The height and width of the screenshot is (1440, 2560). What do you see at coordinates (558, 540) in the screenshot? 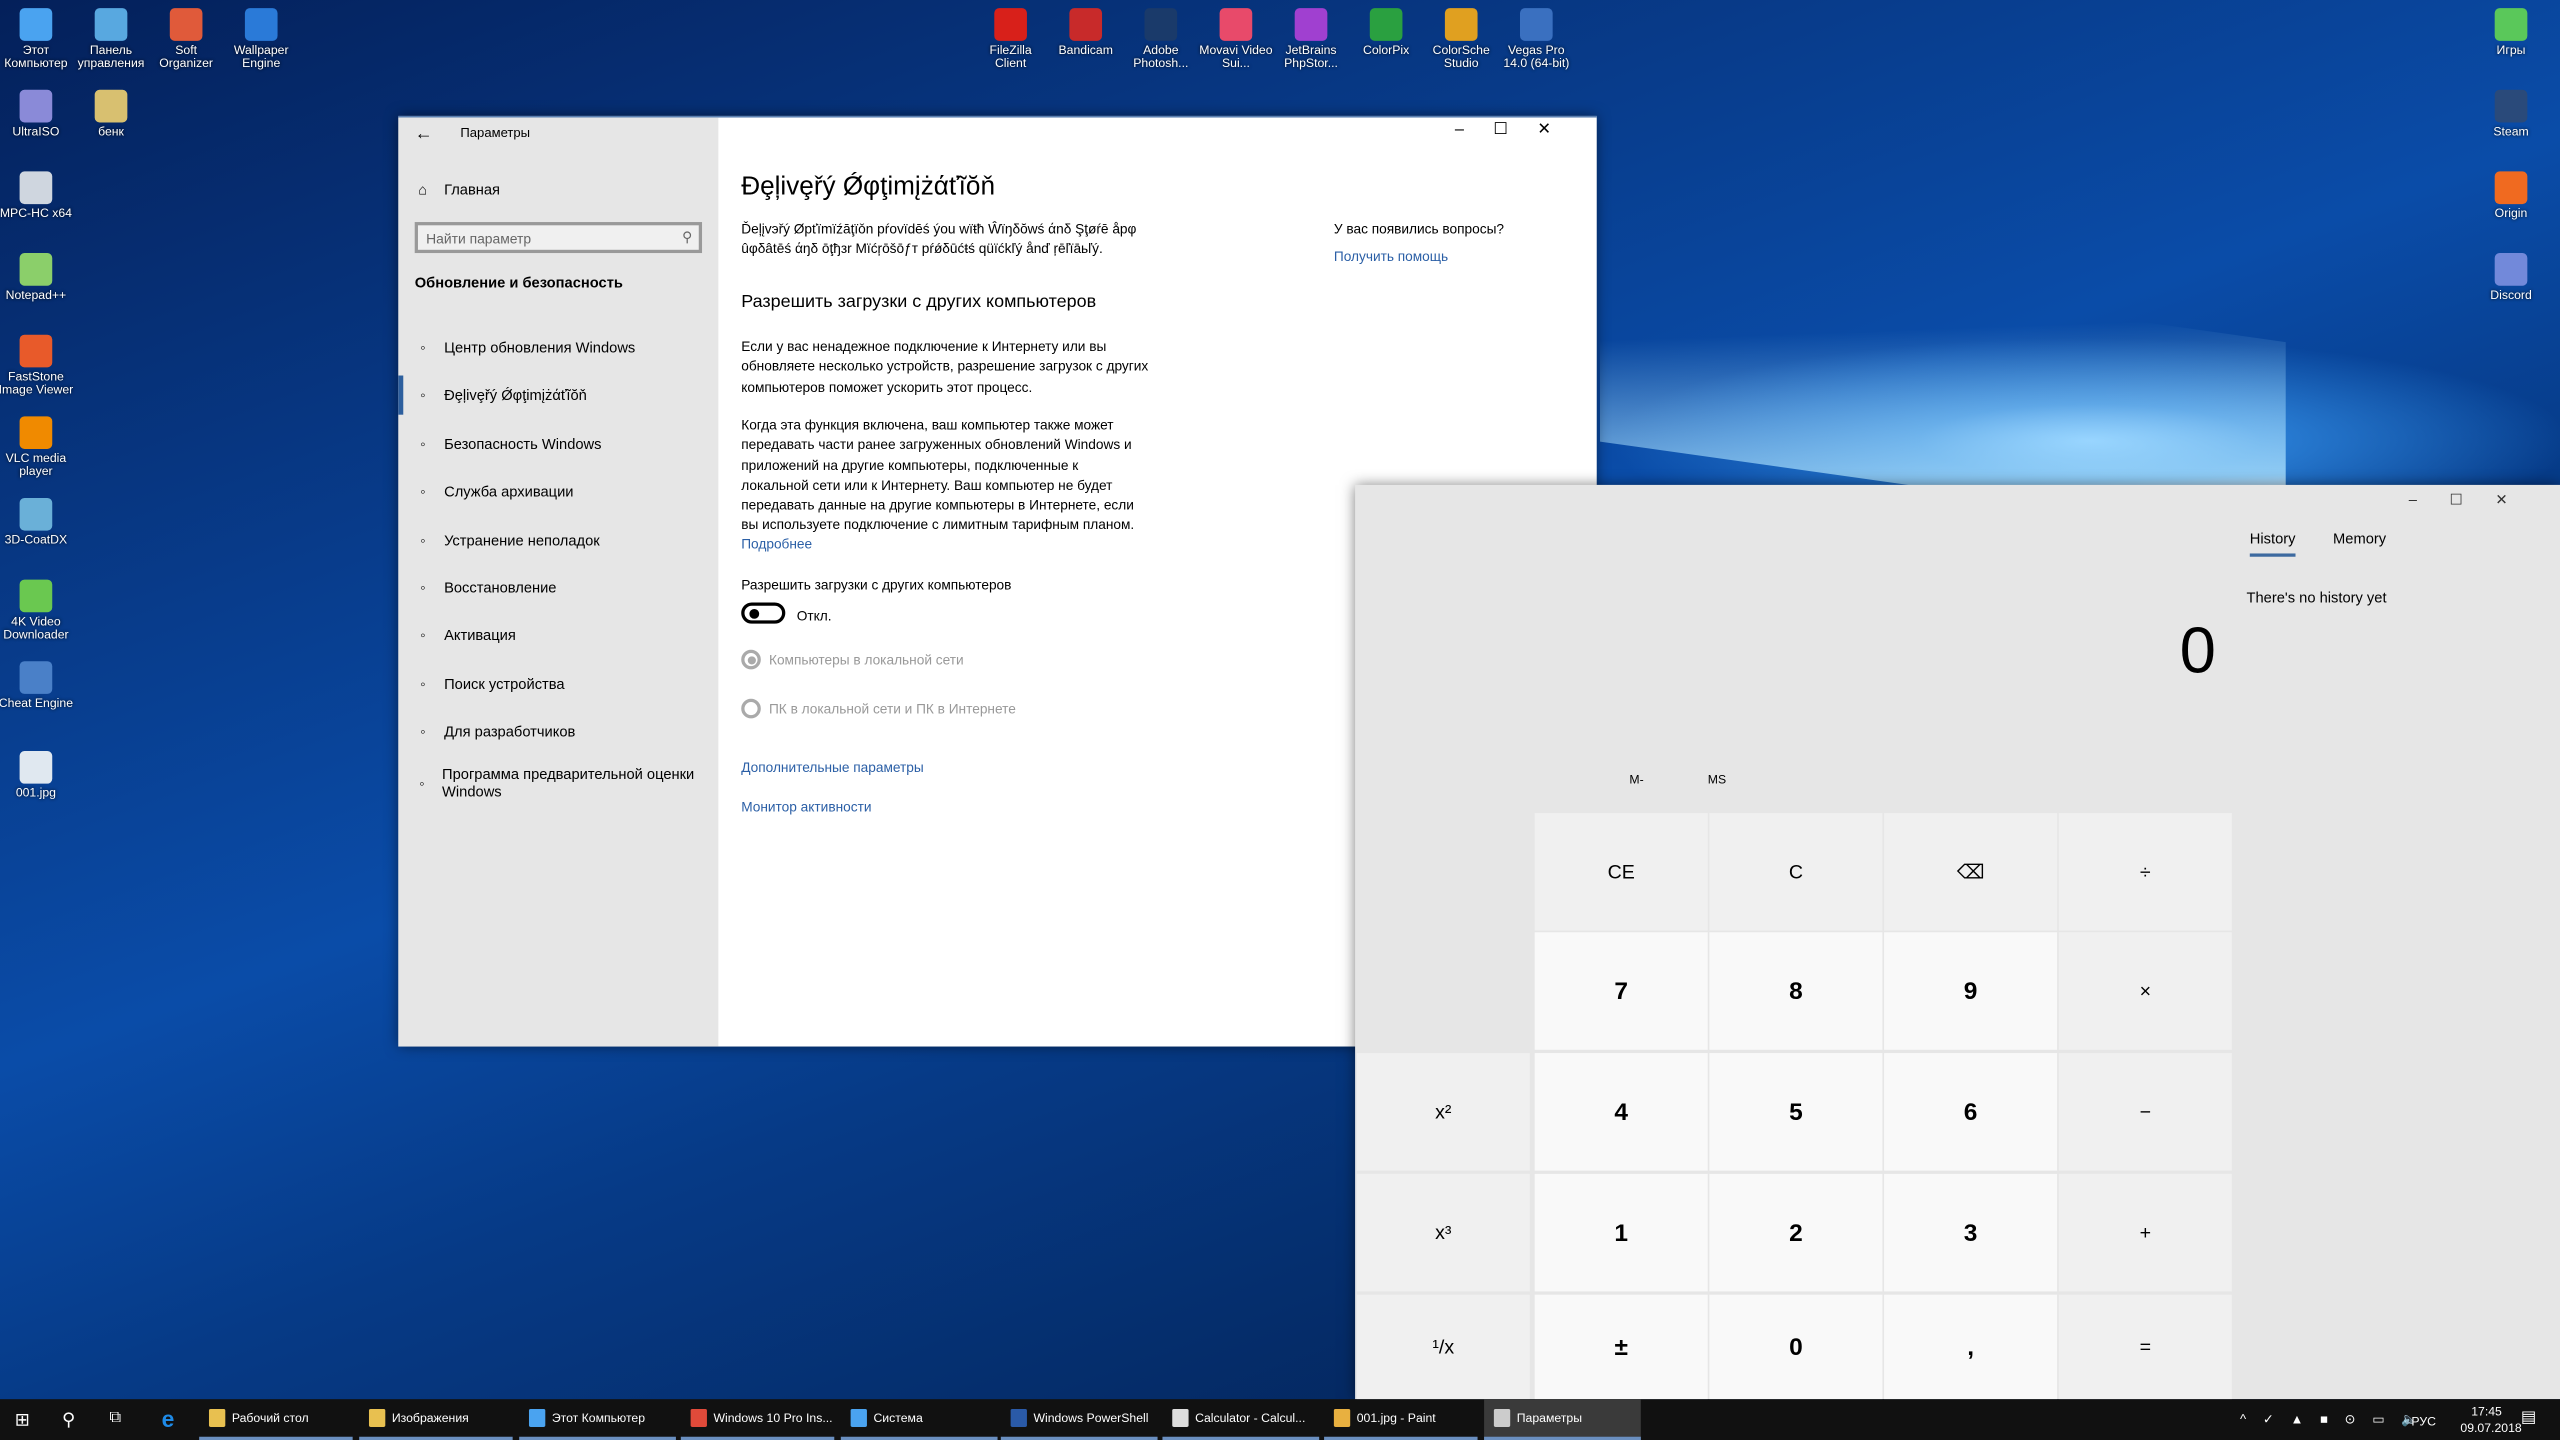
I see `nav-item: ◦ Устранение неполадок` at bounding box center [558, 540].